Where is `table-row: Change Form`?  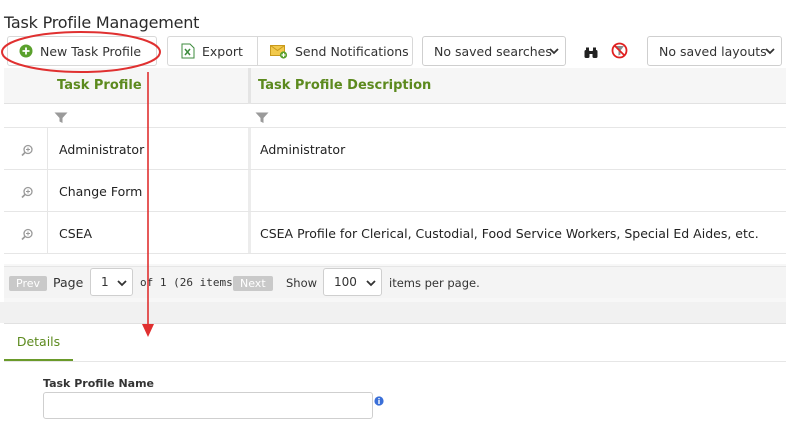 table-row: Change Form is located at coordinates (395, 191).